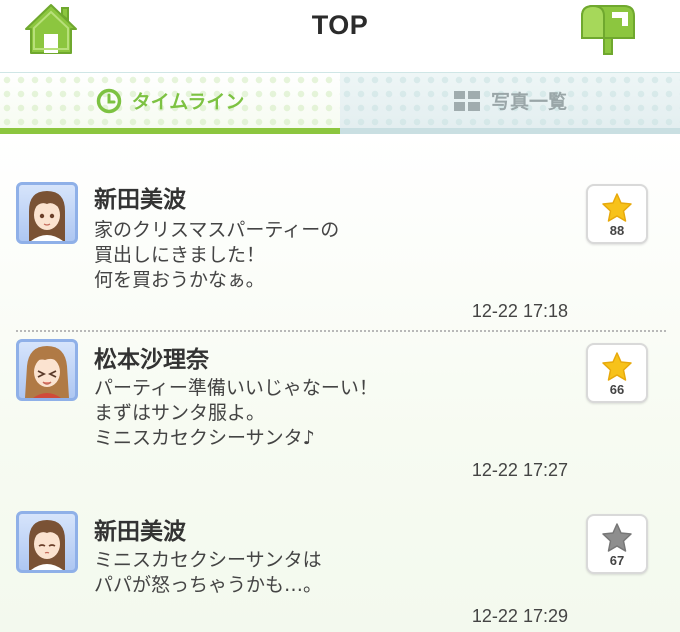  Describe the element at coordinates (341, 331) in the screenshot. I see `divider` at that location.